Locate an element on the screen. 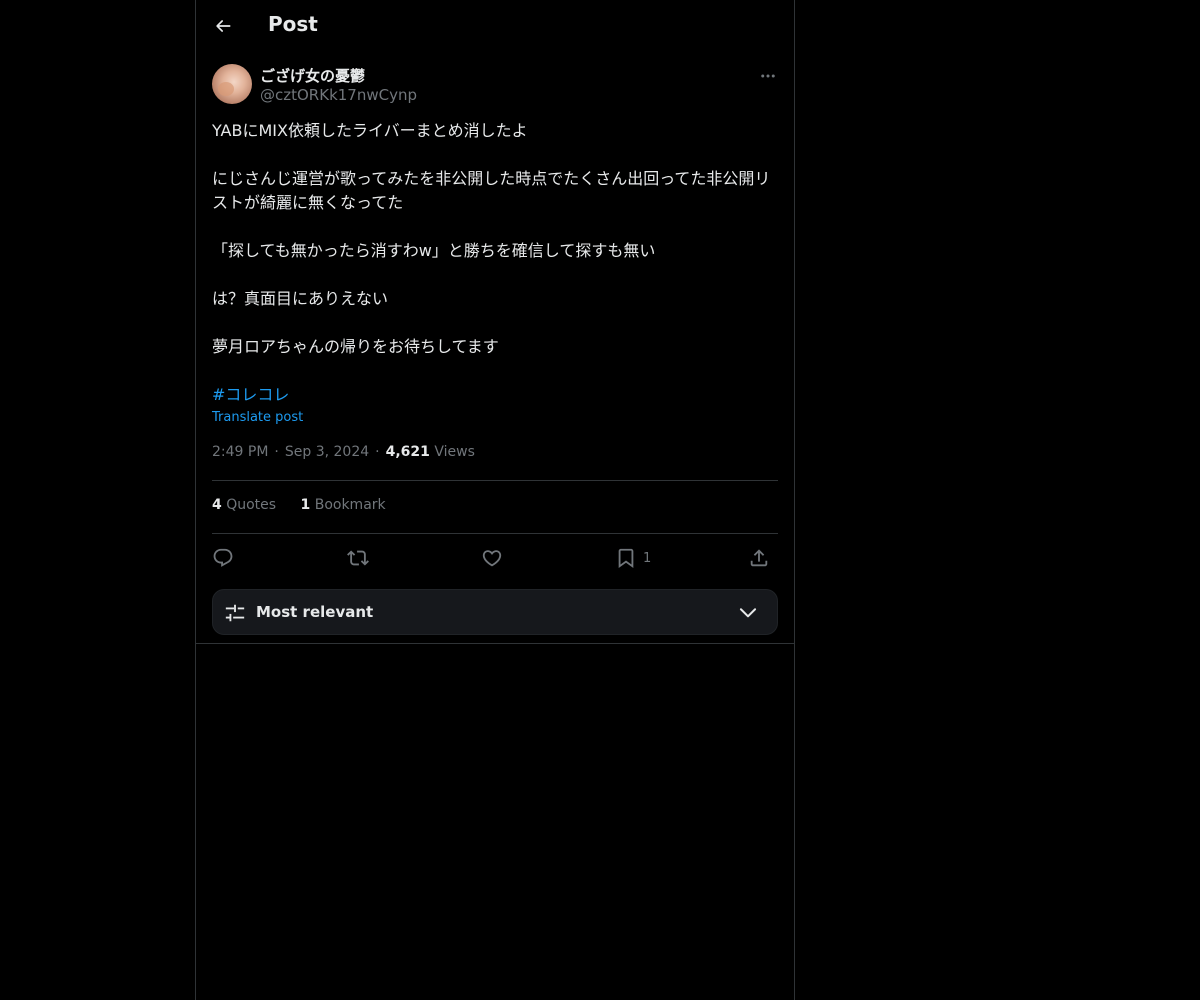 The image size is (1200, 1000). quotes-count: 4 is located at coordinates (217, 505).